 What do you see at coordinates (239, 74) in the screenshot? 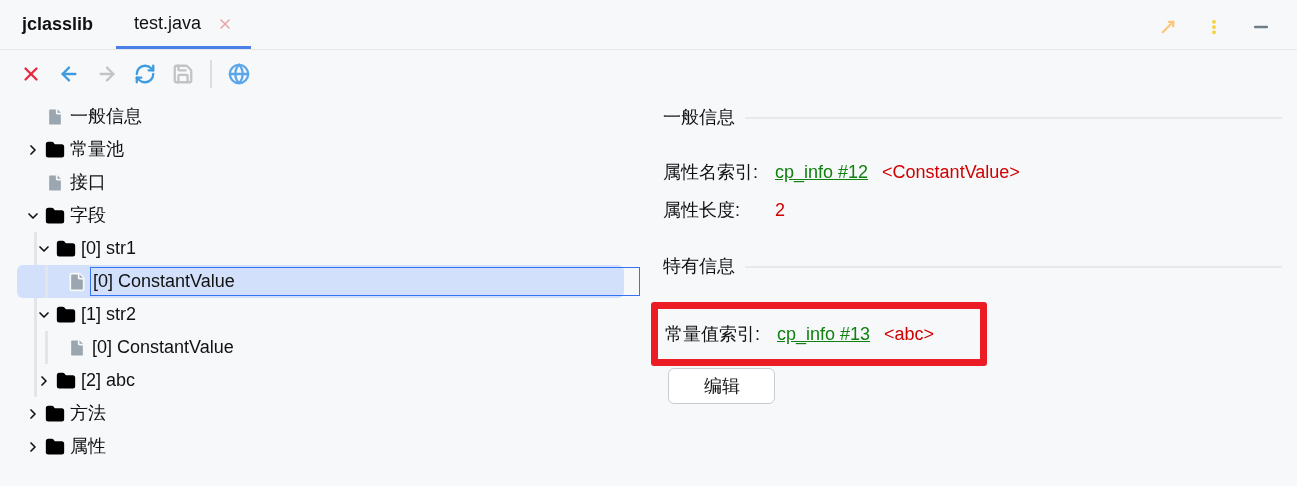
I see `globe-icon` at bounding box center [239, 74].